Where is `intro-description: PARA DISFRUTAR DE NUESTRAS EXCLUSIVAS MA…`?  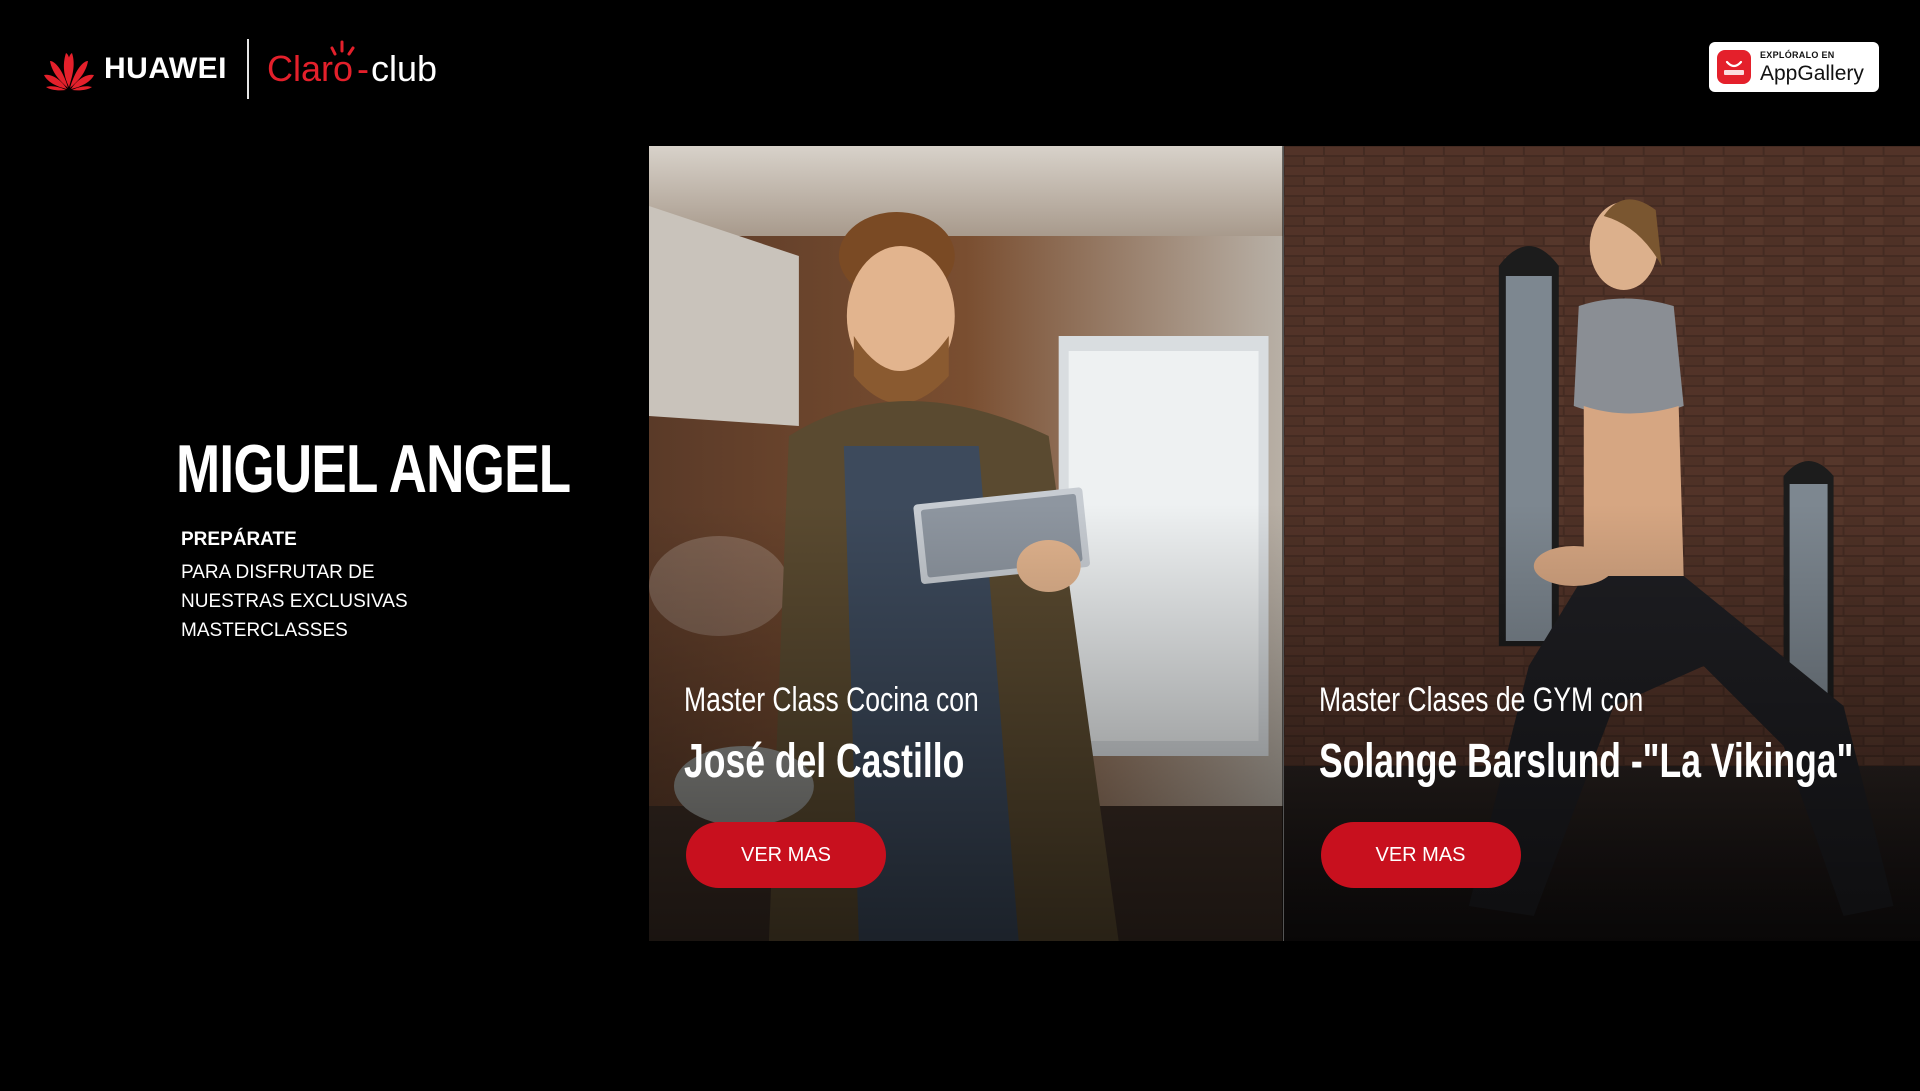
intro-description: PARA DISFRUTAR DE NUESTRAS EXCLUSIVAS MA… is located at coordinates (294, 601).